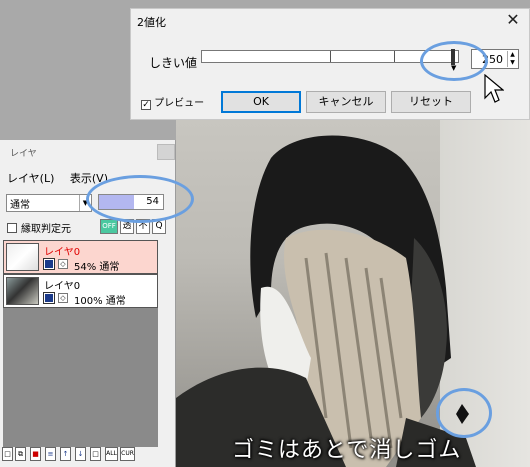 This screenshot has height=467, width=530. What do you see at coordinates (97, 267) in the screenshot?
I see `layer-info: 54% 通常` at bounding box center [97, 267].